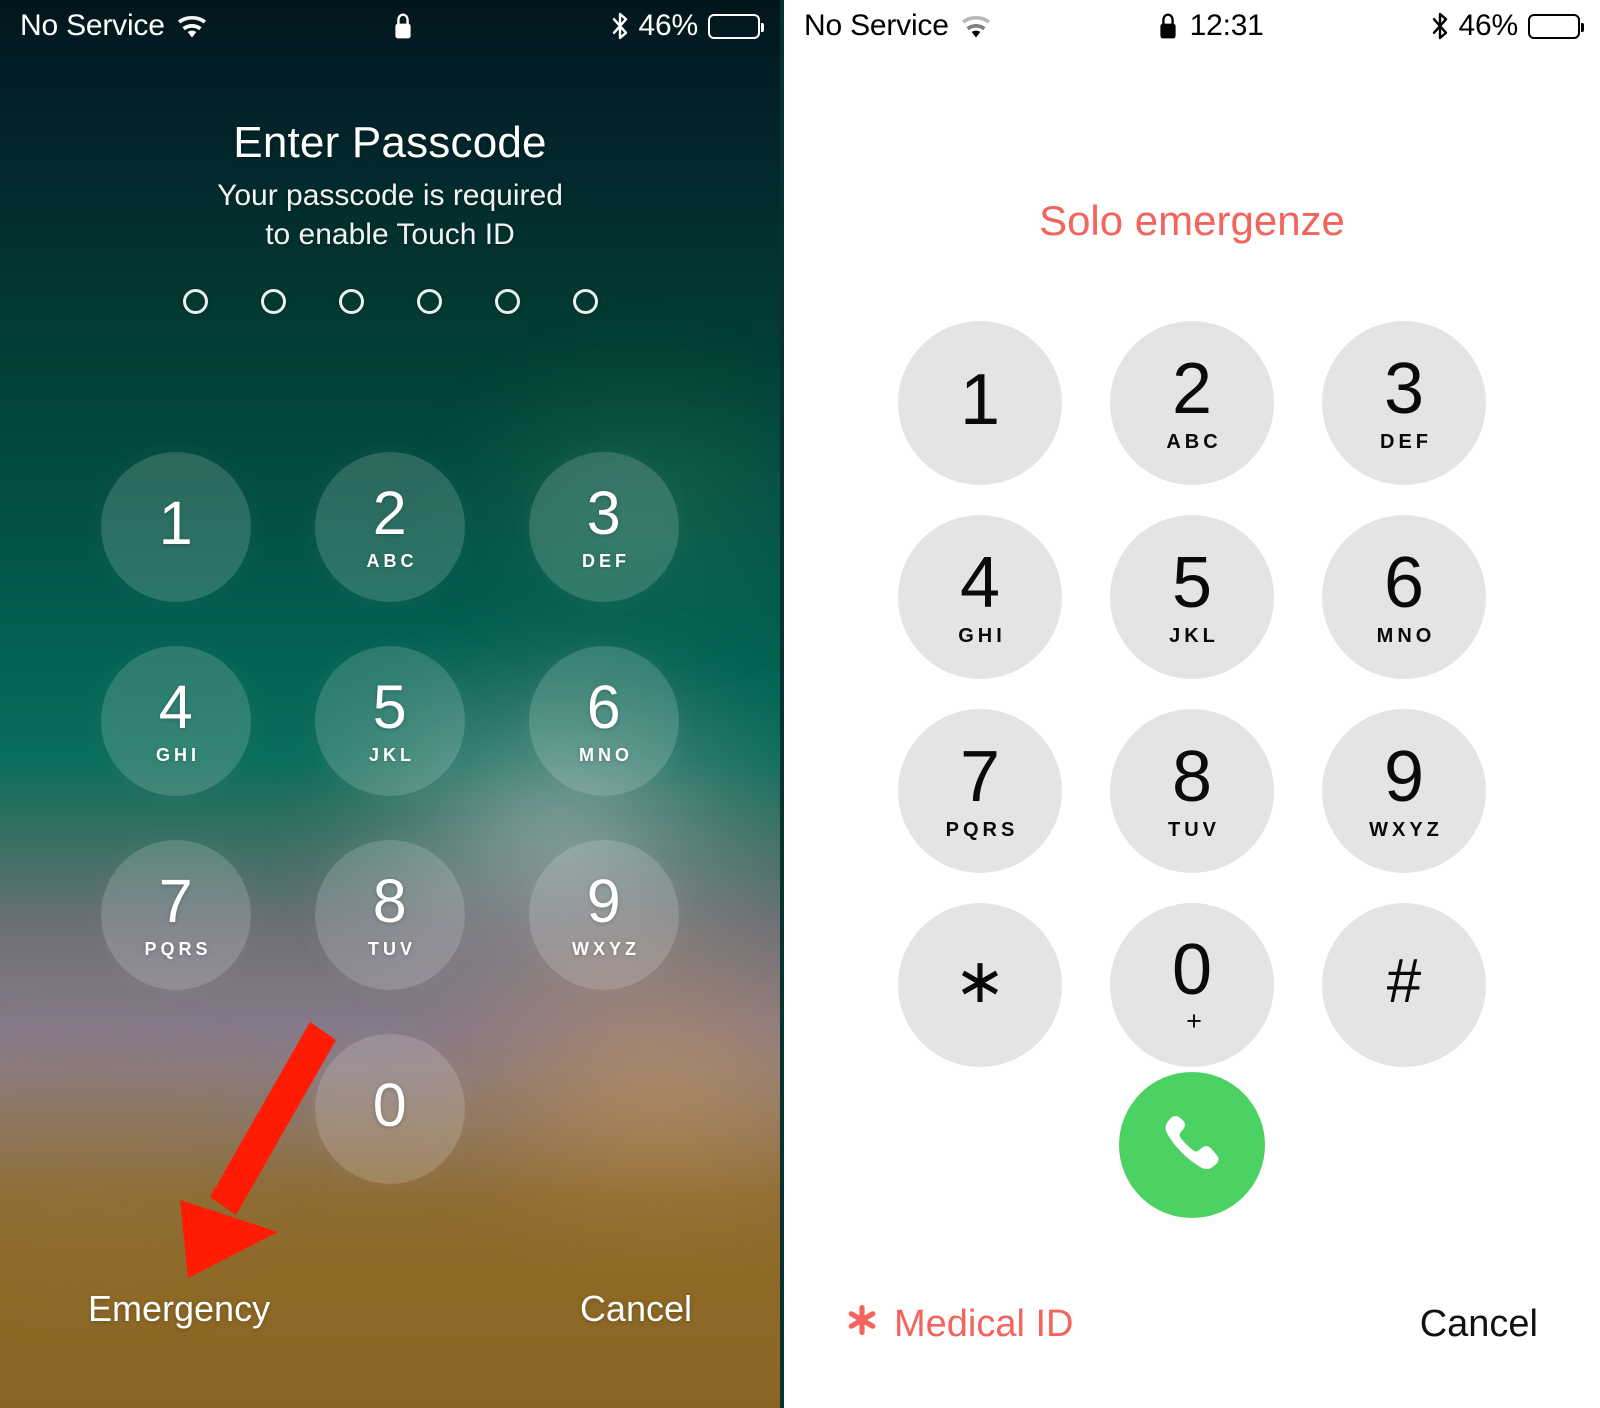  I want to click on status-bar-carrier-group-right: No Service, so click(897, 26).